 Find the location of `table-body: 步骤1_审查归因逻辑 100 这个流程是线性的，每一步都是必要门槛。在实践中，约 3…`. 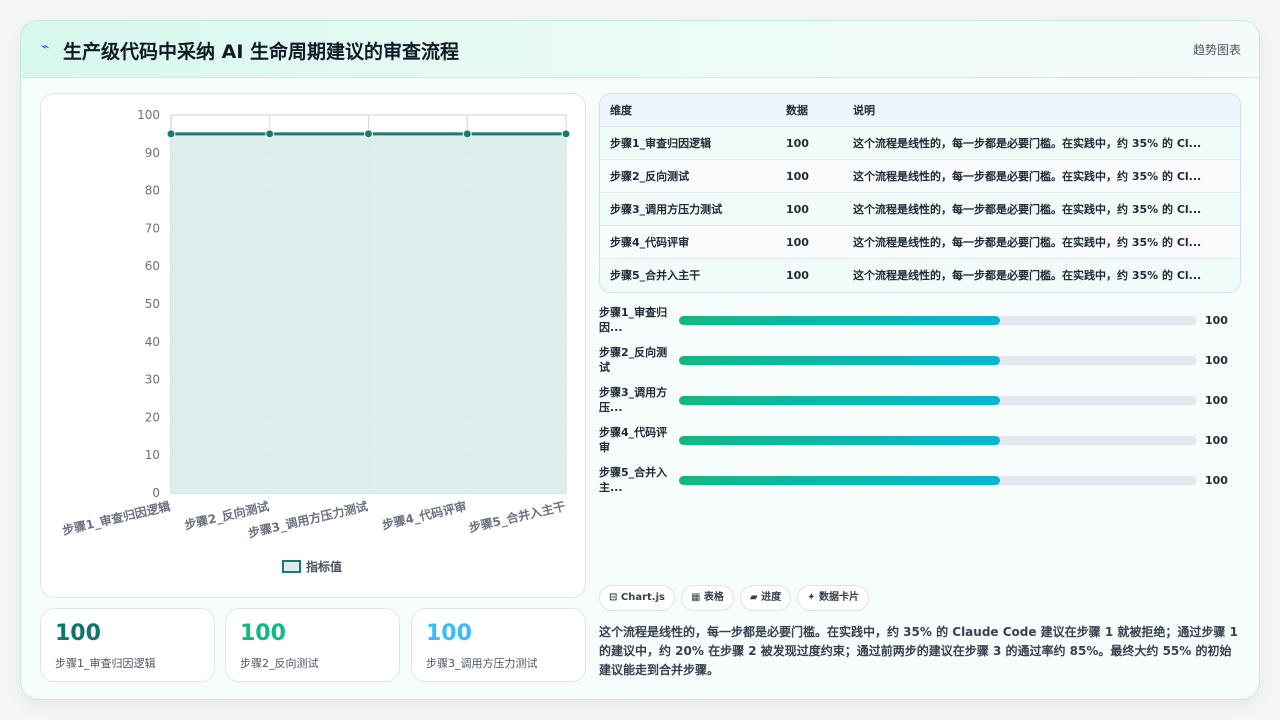

table-body: 步骤1_审查归因逻辑 100 这个流程是线性的，每一步都是必要门槛。在实践中，约 3… is located at coordinates (920, 208).